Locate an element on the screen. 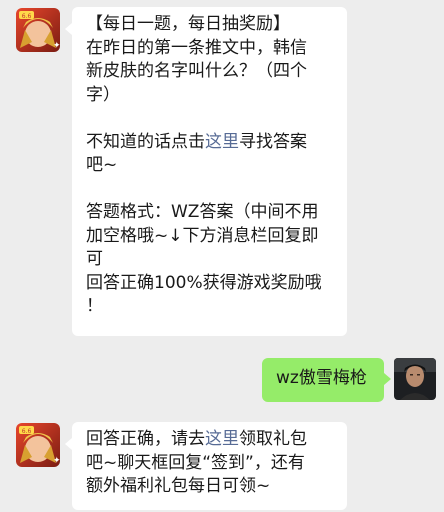 The height and width of the screenshot is (512, 444). message-text-line: 回答正确100%获得游戏奖励哦 is located at coordinates (204, 282).